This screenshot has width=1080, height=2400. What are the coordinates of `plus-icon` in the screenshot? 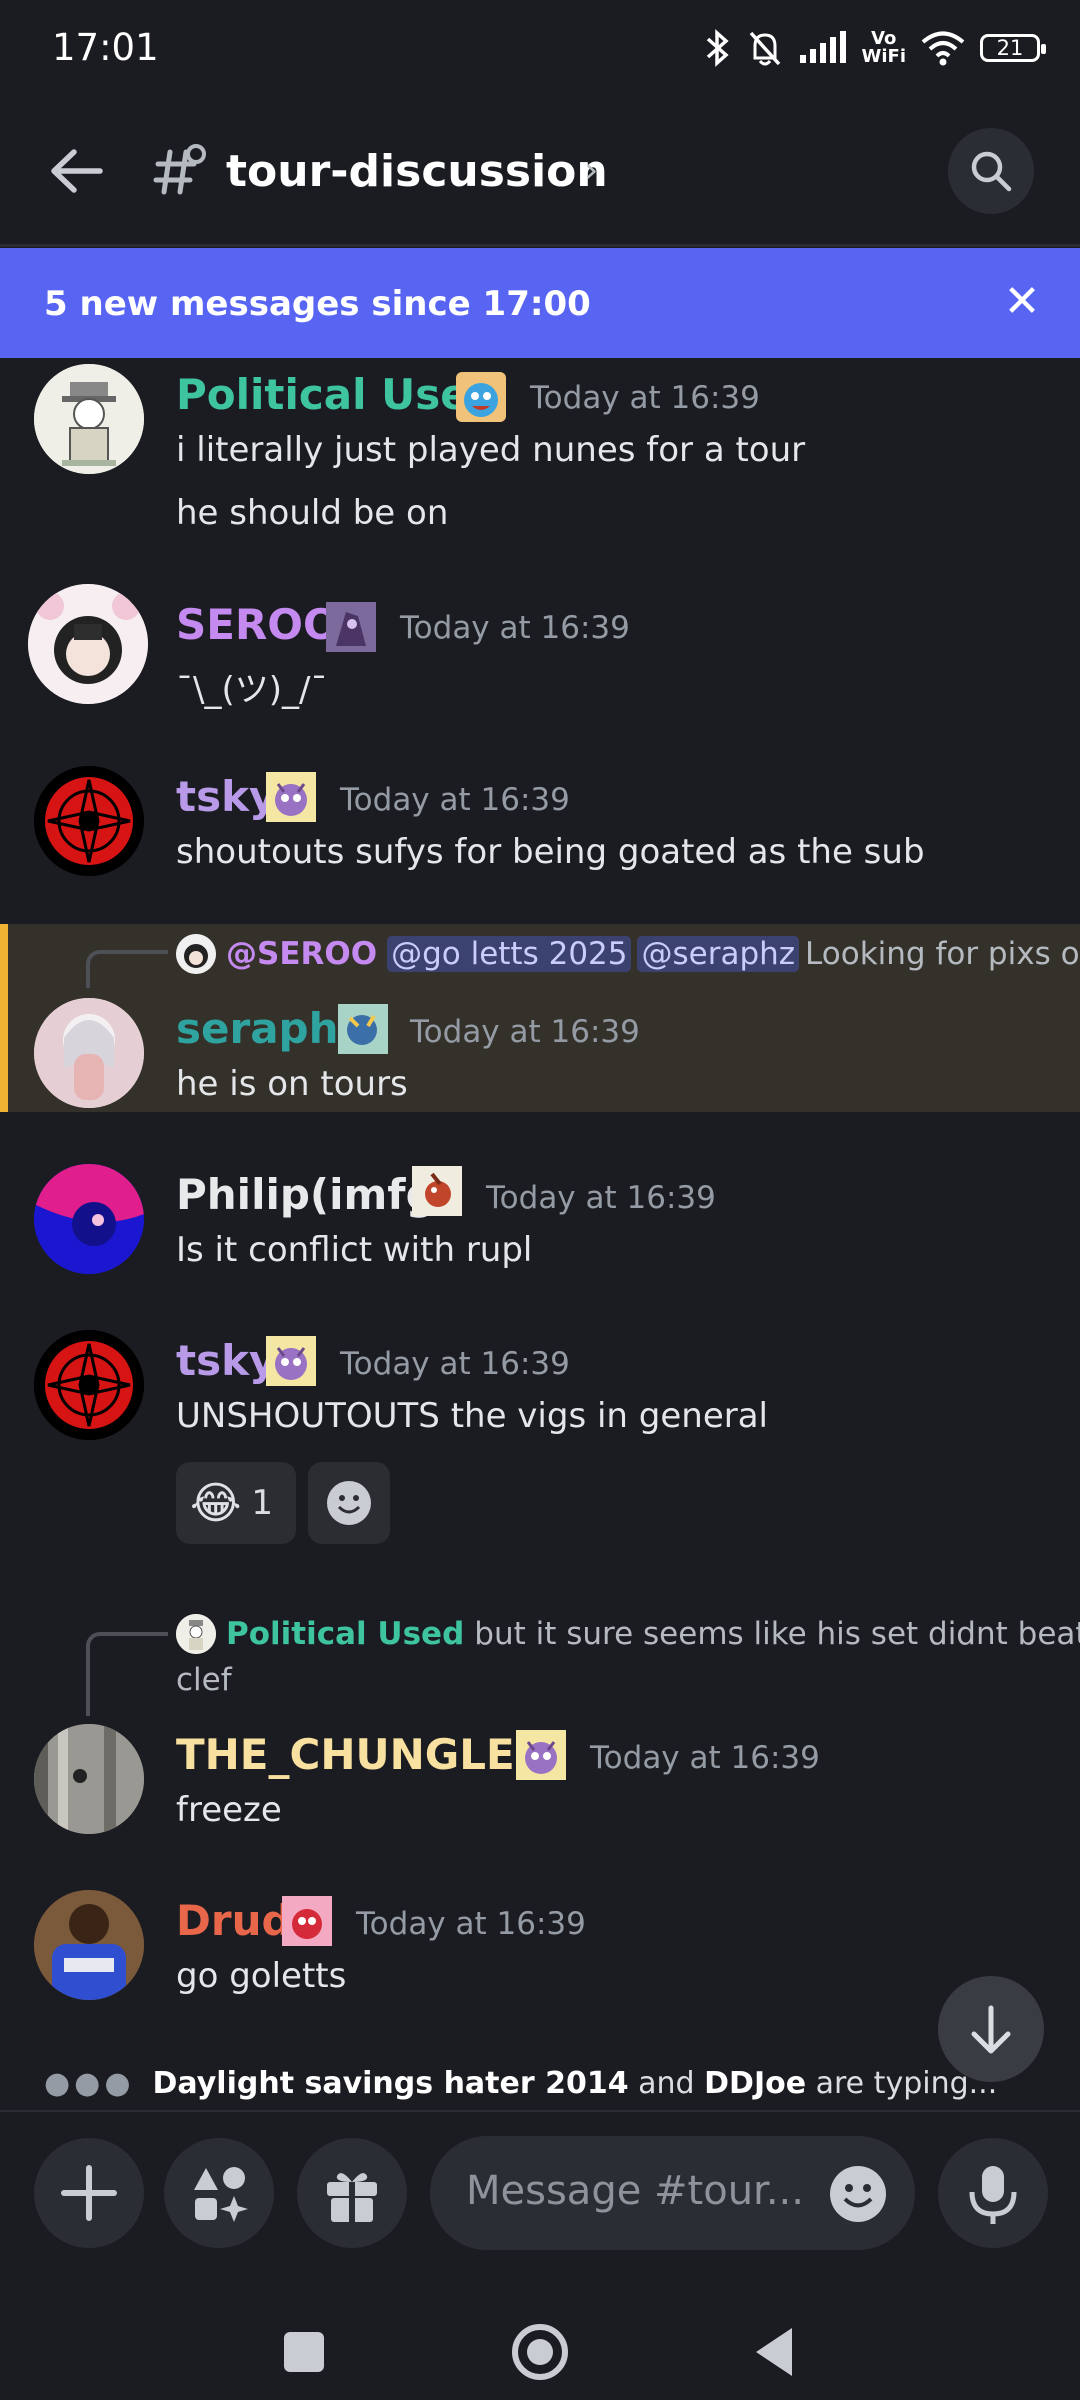 It's located at (89, 2193).